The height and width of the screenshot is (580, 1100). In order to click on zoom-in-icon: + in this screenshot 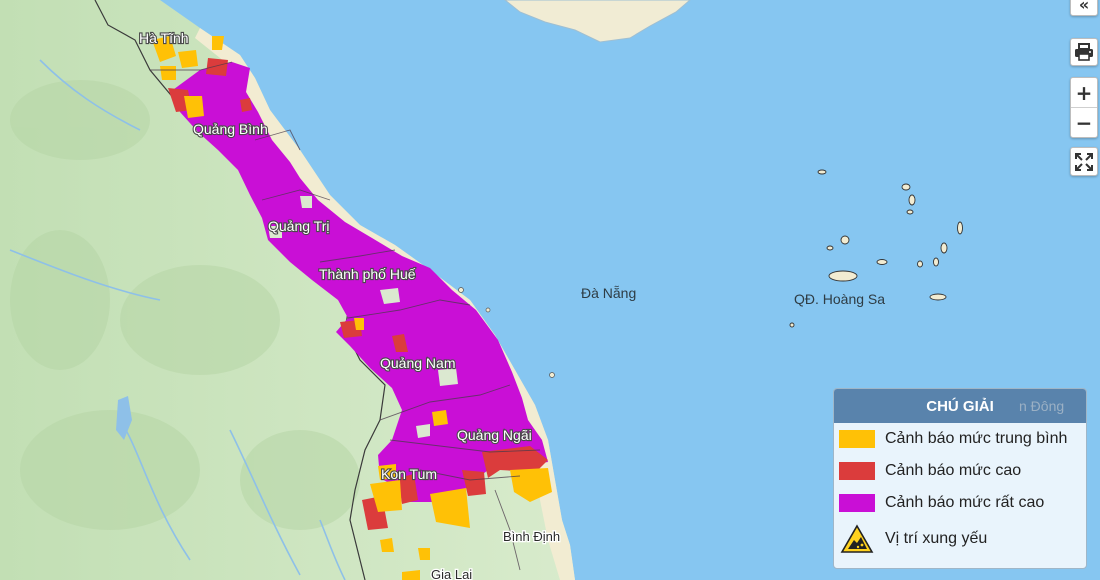, I will do `click(1084, 92)`.